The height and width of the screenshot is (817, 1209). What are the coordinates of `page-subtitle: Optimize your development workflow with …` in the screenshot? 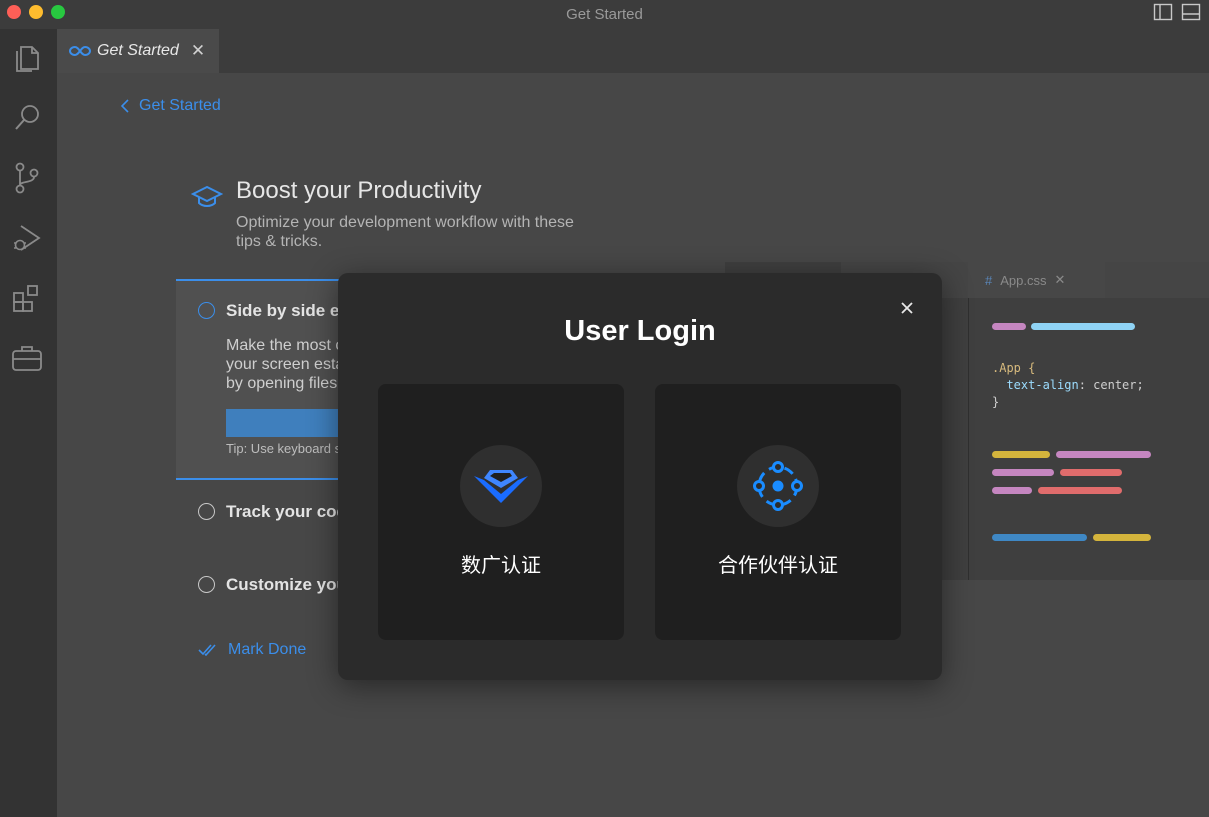 It's located at (405, 232).